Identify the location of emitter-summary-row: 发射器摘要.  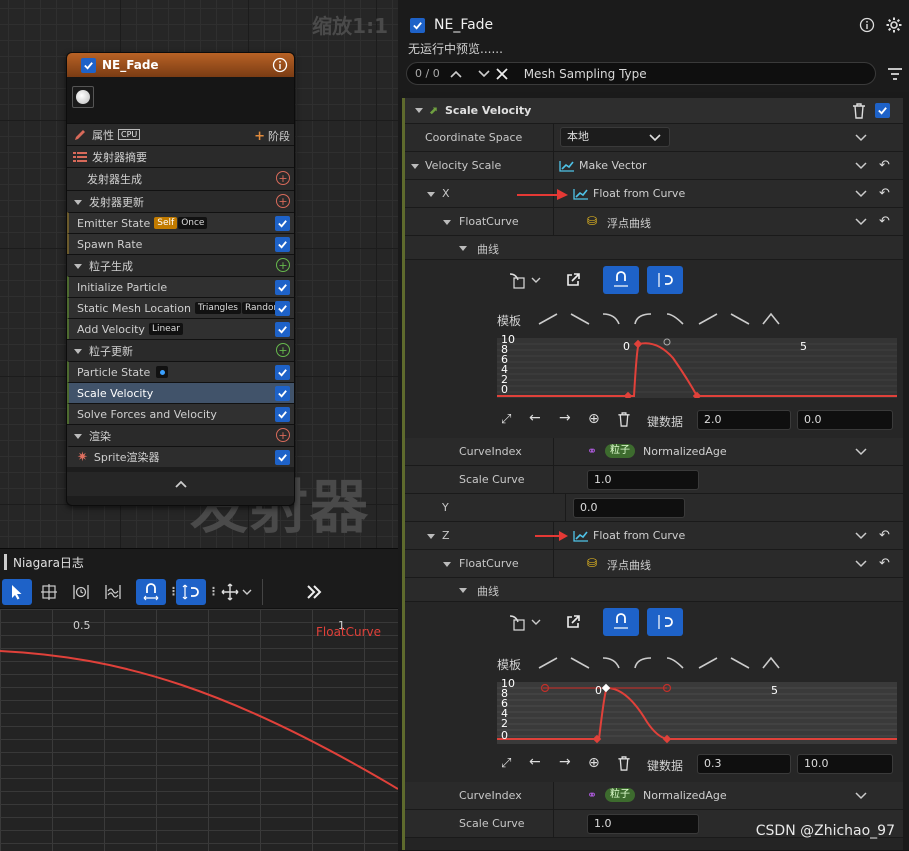
(180, 156).